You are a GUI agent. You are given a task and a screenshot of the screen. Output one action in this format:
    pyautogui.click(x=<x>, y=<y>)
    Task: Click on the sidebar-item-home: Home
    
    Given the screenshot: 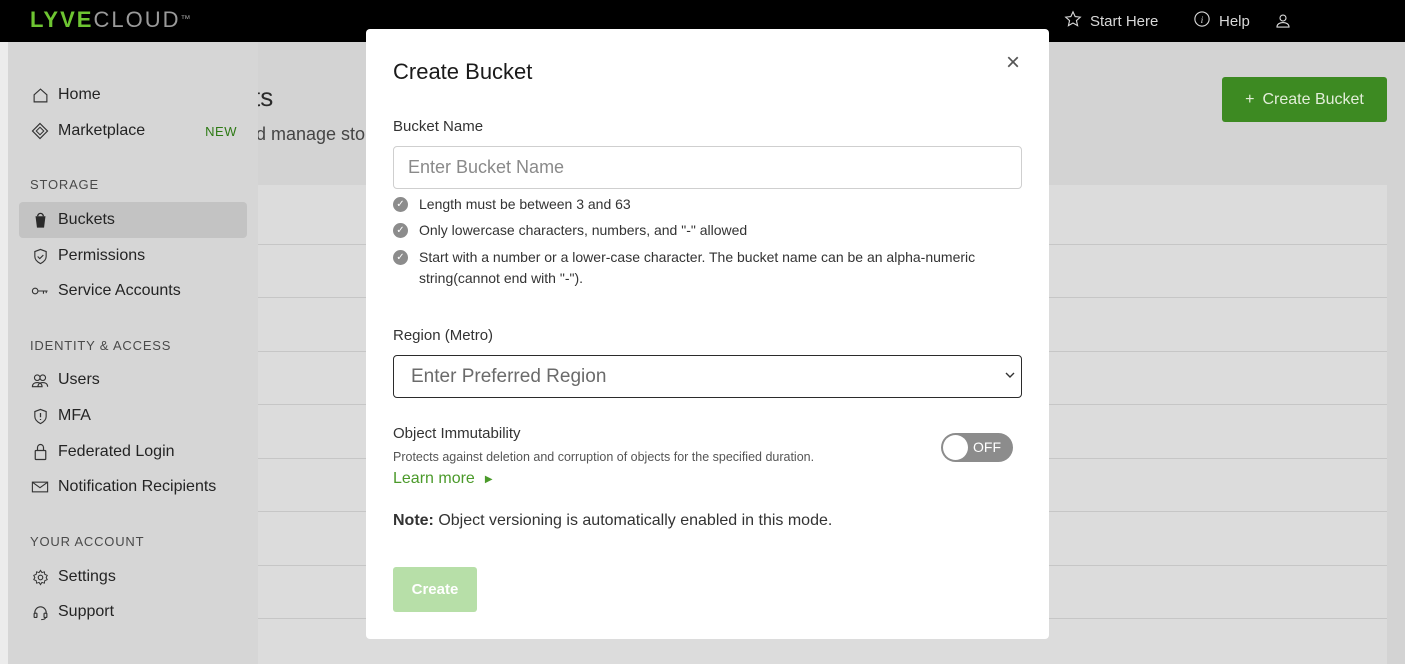 What is the action you would take?
    pyautogui.click(x=133, y=95)
    